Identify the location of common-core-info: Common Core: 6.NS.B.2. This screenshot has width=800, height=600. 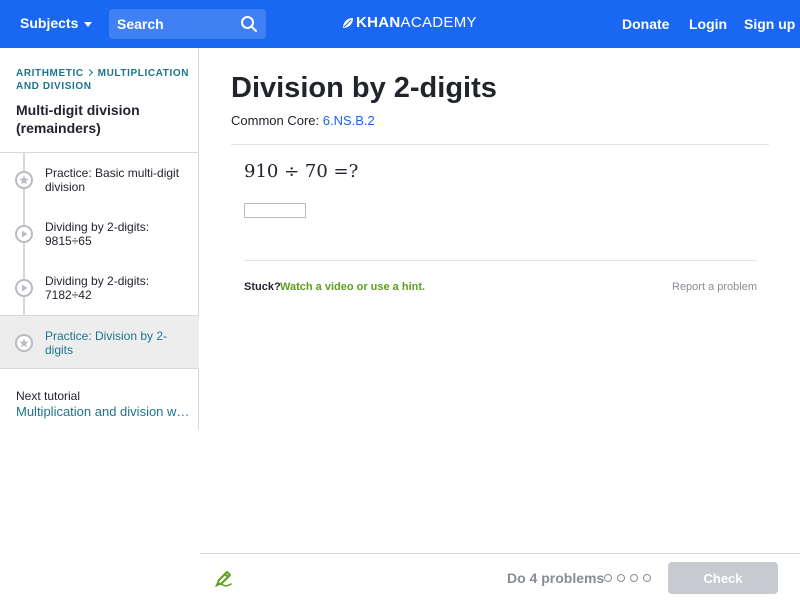
(303, 120).